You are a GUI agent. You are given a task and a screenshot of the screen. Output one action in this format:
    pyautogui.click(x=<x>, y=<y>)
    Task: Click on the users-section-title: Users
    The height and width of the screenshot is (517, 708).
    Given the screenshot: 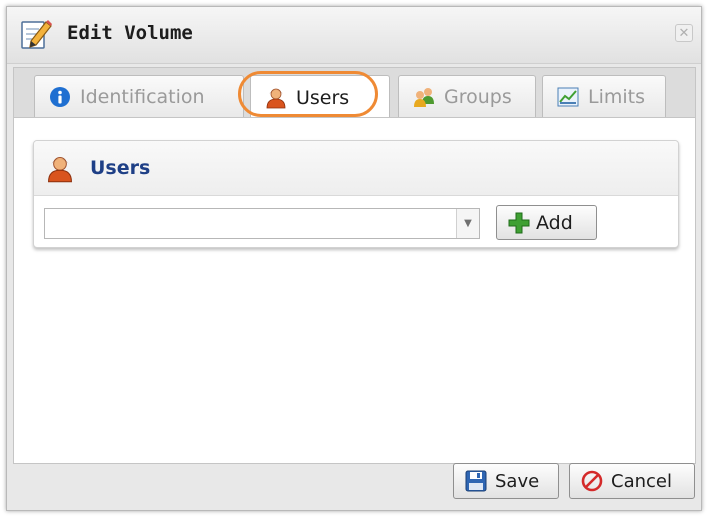 What is the action you would take?
    pyautogui.click(x=120, y=168)
    